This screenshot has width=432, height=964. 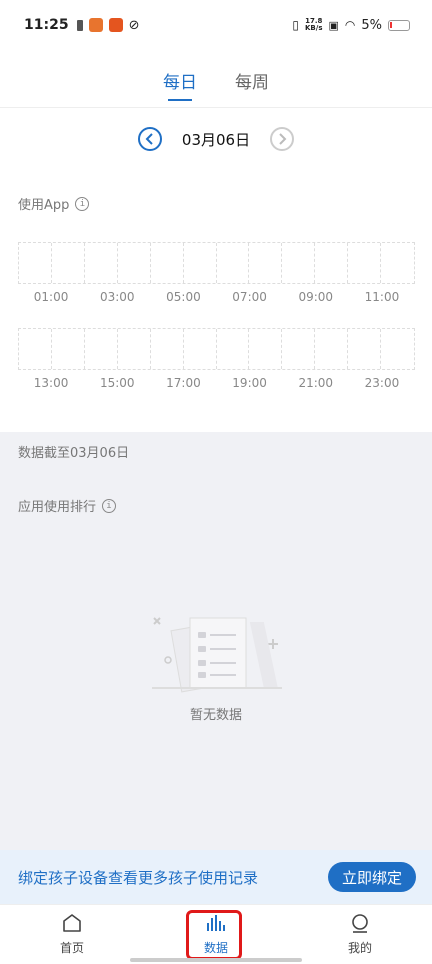 I want to click on net-speed: 17.8 KB/s, so click(x=314, y=24).